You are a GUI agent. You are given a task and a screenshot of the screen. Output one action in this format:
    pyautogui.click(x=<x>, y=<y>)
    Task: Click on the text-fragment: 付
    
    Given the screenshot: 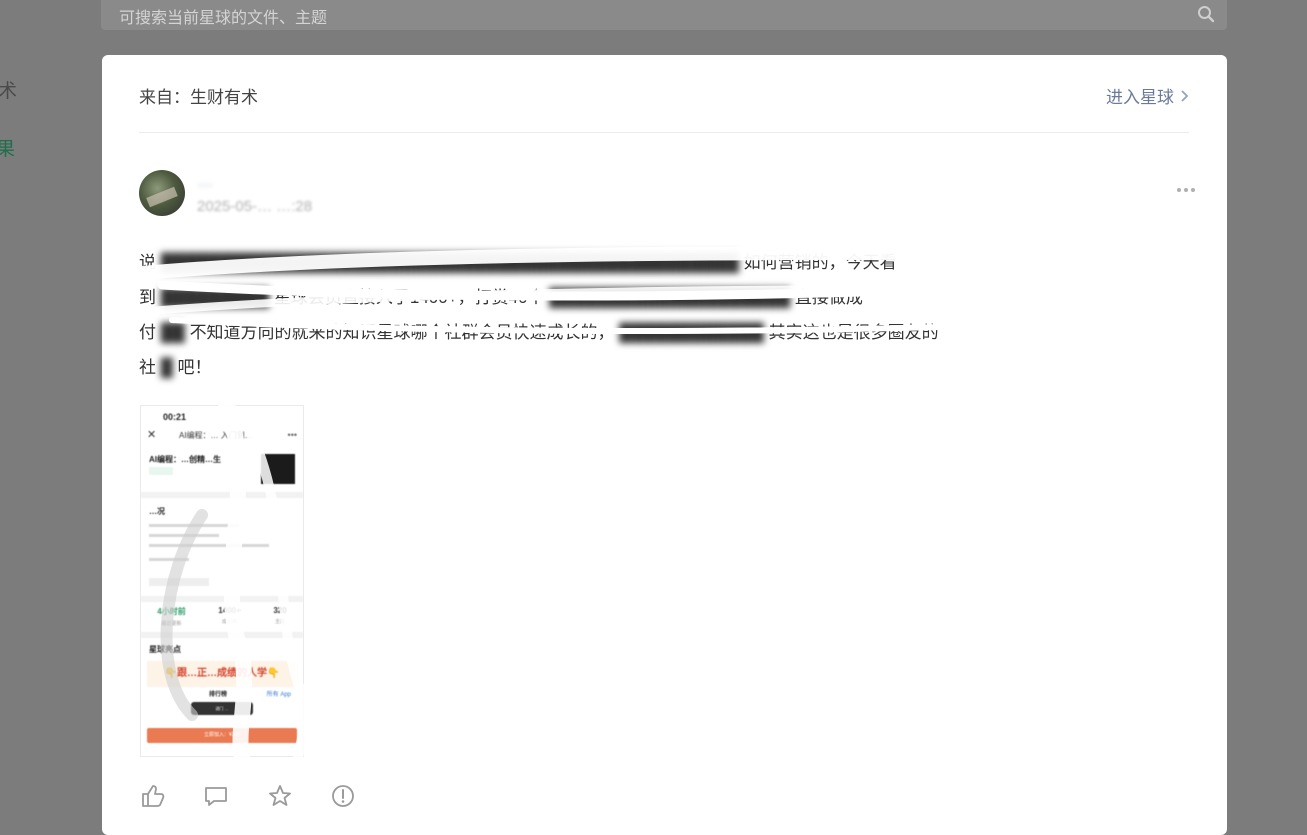 What is the action you would take?
    pyautogui.click(x=147, y=332)
    